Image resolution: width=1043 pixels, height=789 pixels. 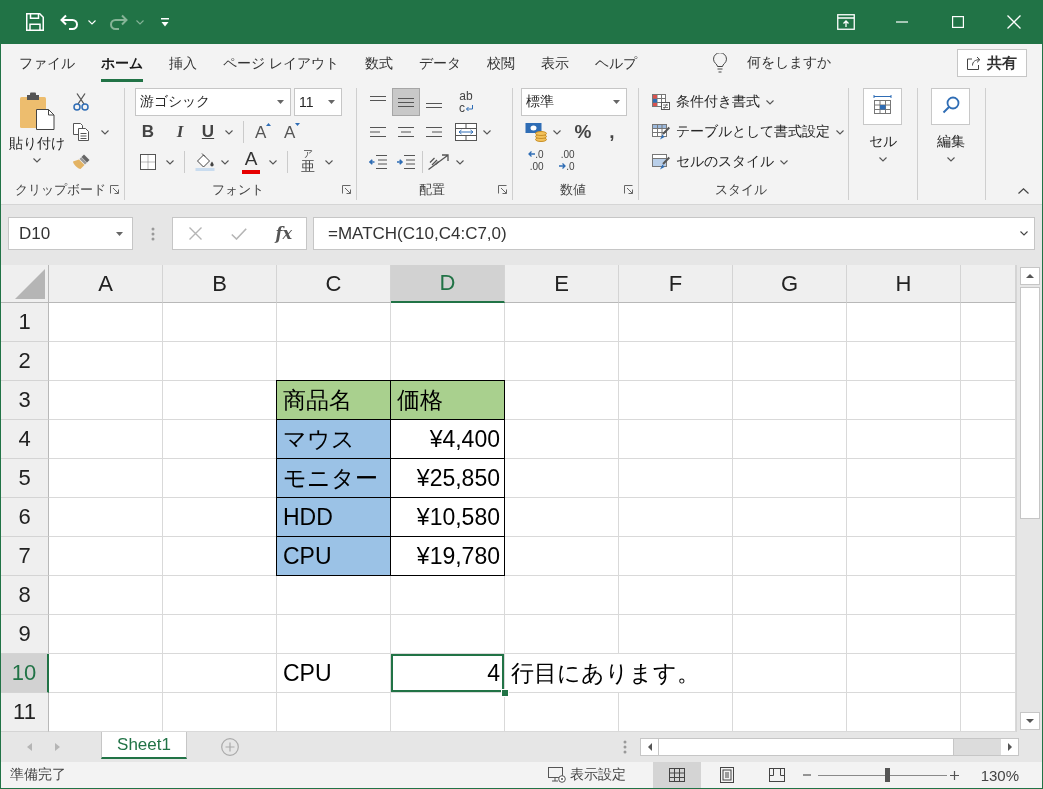 What do you see at coordinates (448, 673) in the screenshot?
I see `spreadsheet-cell: 4` at bounding box center [448, 673].